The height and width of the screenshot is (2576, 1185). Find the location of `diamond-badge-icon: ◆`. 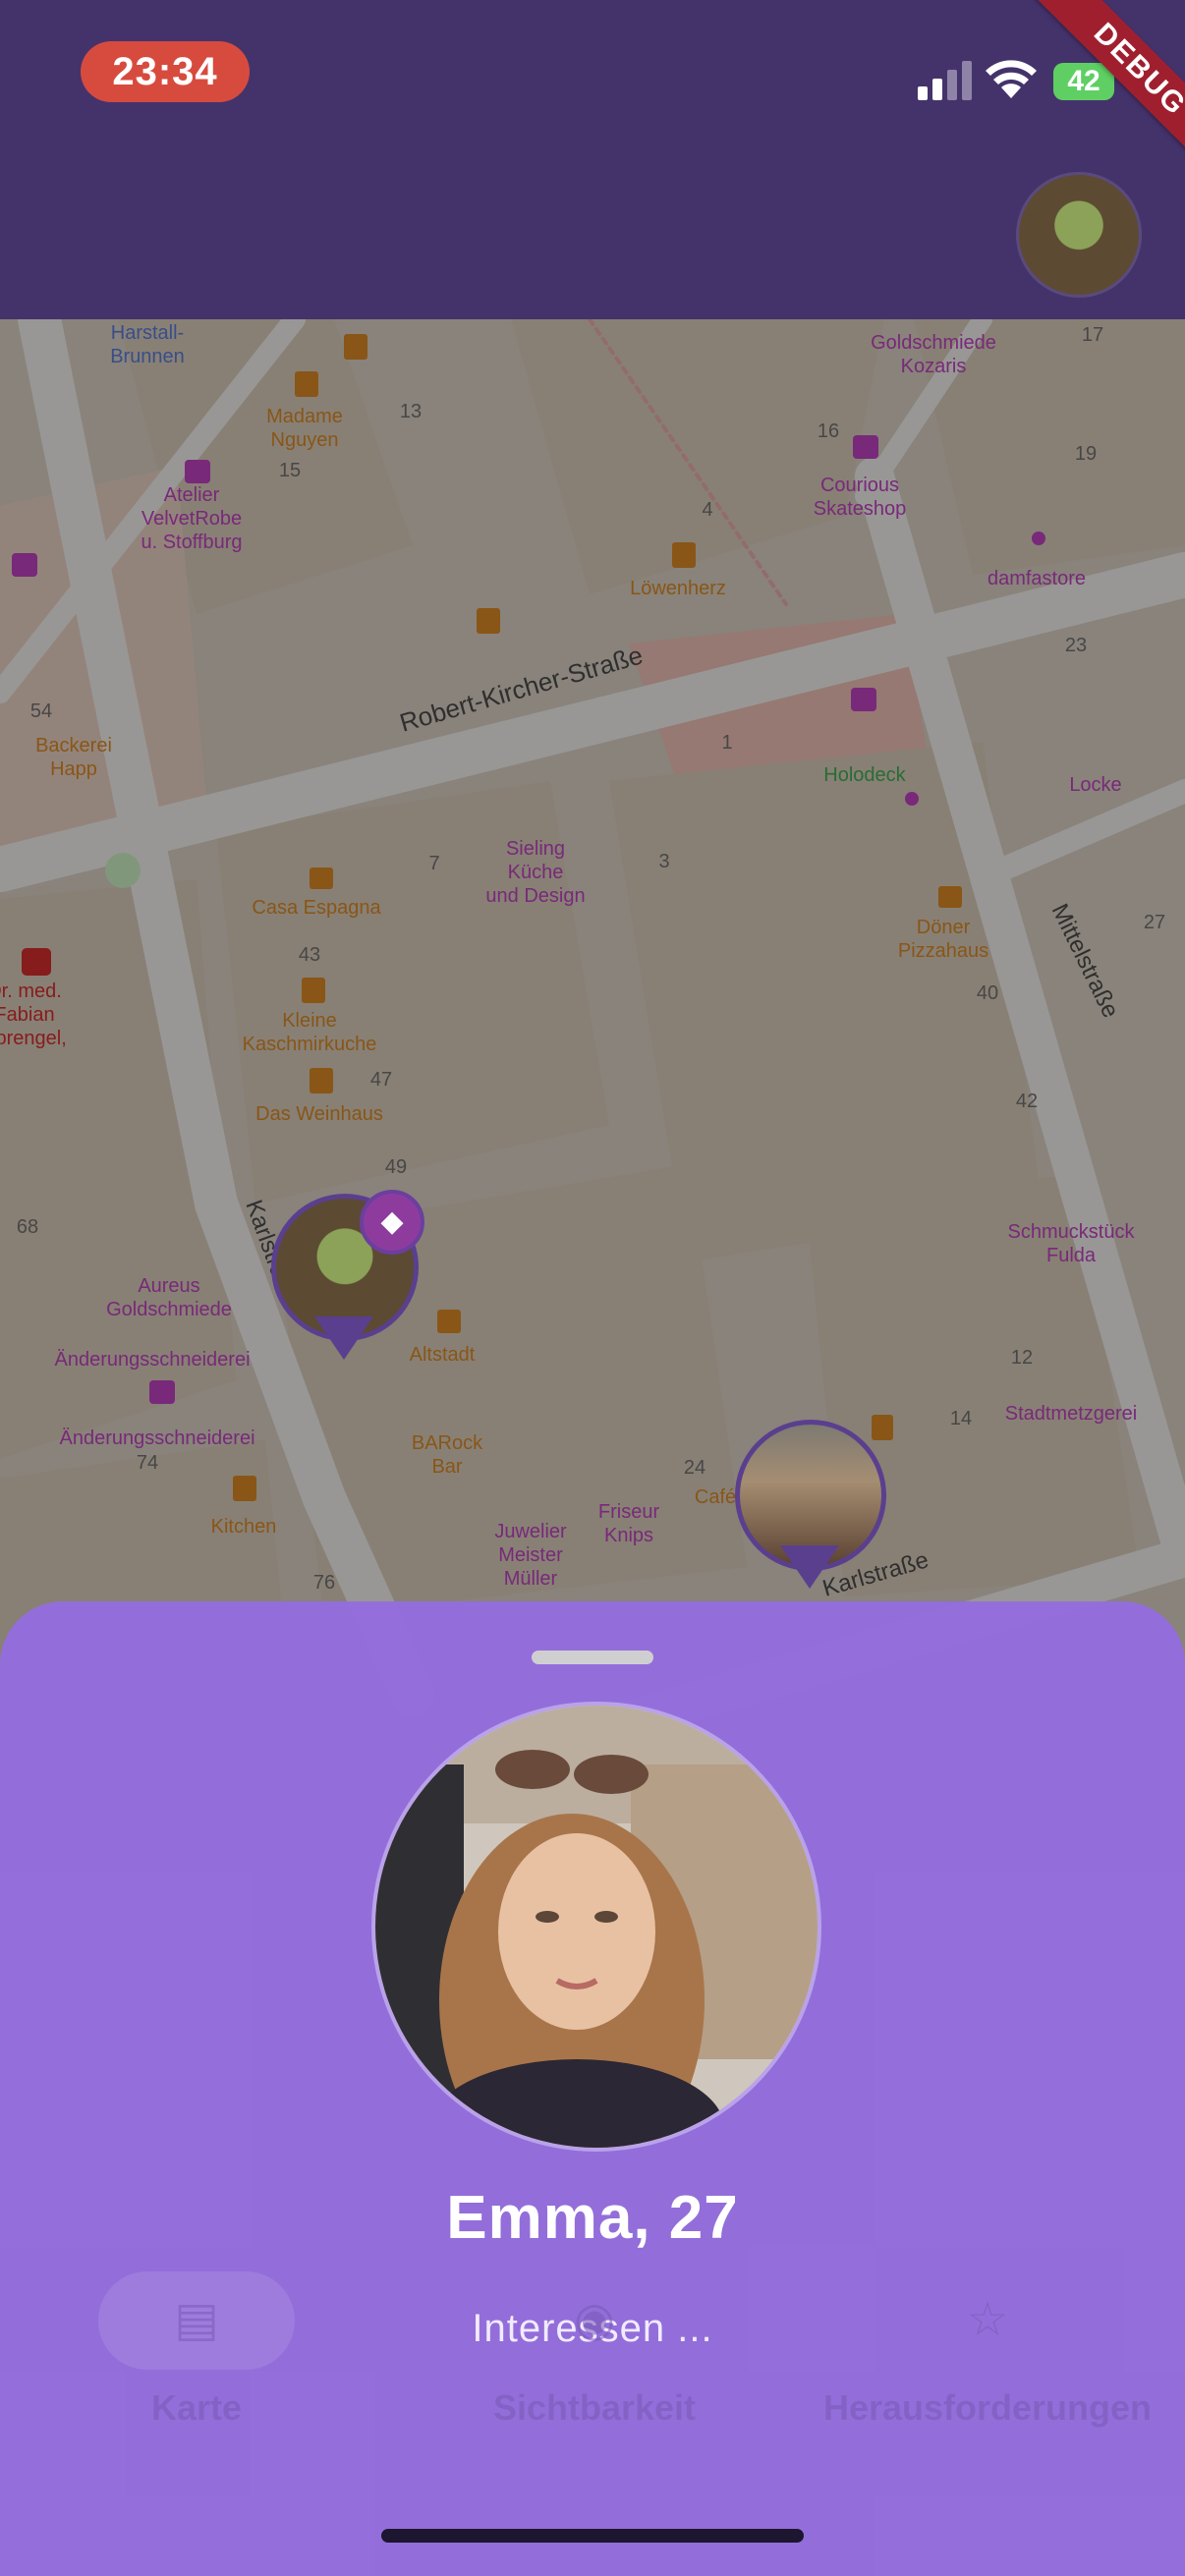

diamond-badge-icon: ◆ is located at coordinates (392, 1222).